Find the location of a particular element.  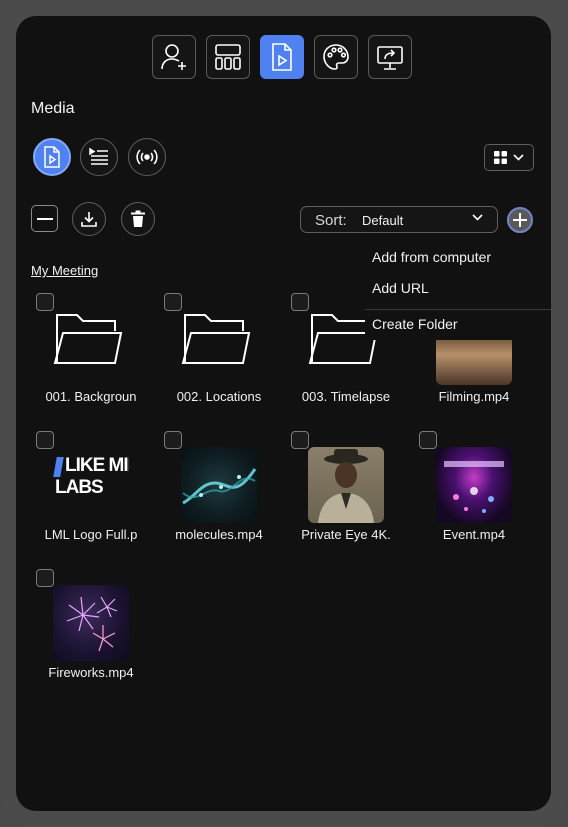

item-label: Fireworks.mp4 is located at coordinates (91, 672).